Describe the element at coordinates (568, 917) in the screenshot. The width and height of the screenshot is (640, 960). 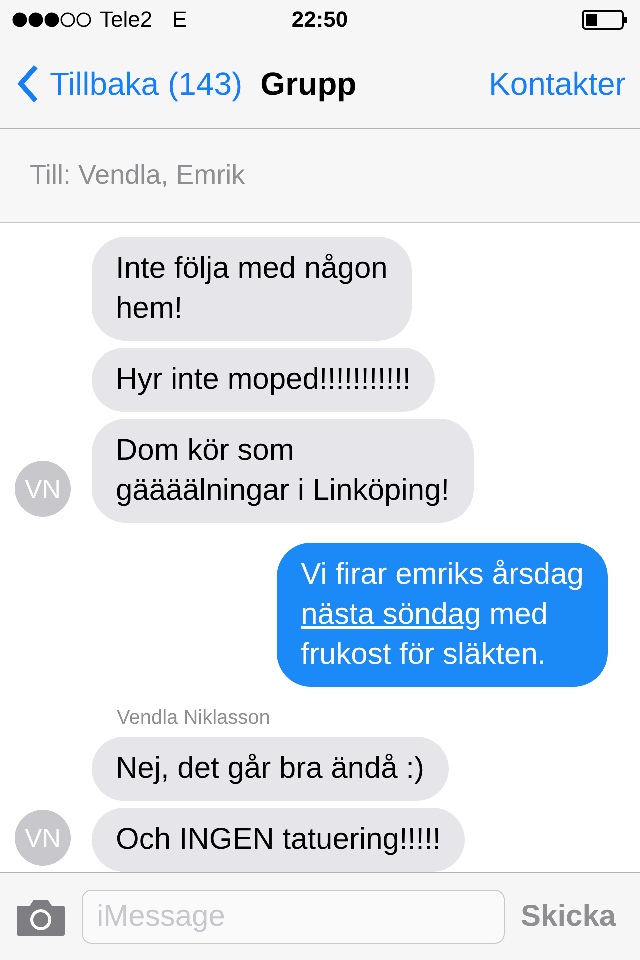
I see `send-button: Skicka` at that location.